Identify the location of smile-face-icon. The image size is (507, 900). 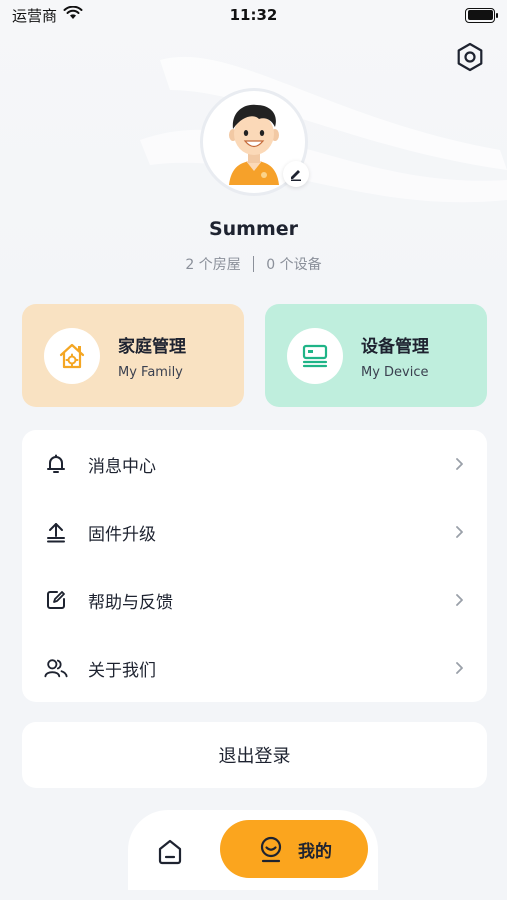
(271, 849).